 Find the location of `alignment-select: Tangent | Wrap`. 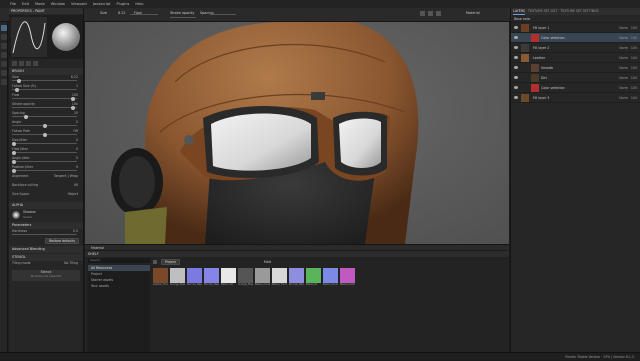

alignment-select: Tangent | Wrap is located at coordinates (66, 176).